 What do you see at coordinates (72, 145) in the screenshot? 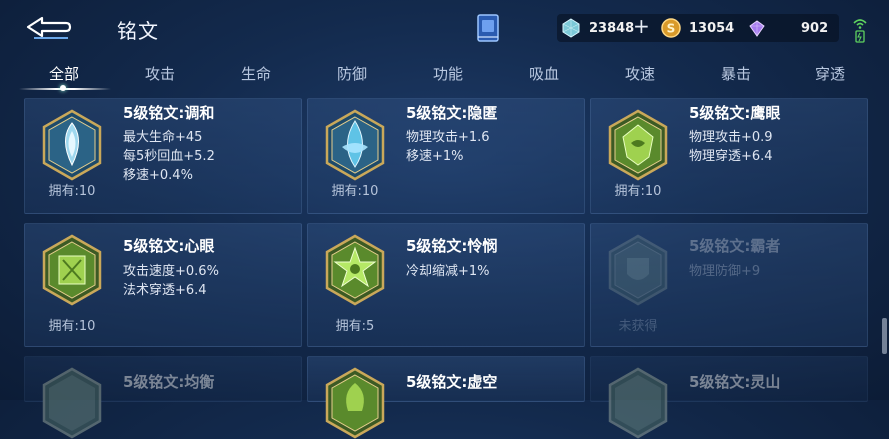
I see `harmony-emblem-icon` at bounding box center [72, 145].